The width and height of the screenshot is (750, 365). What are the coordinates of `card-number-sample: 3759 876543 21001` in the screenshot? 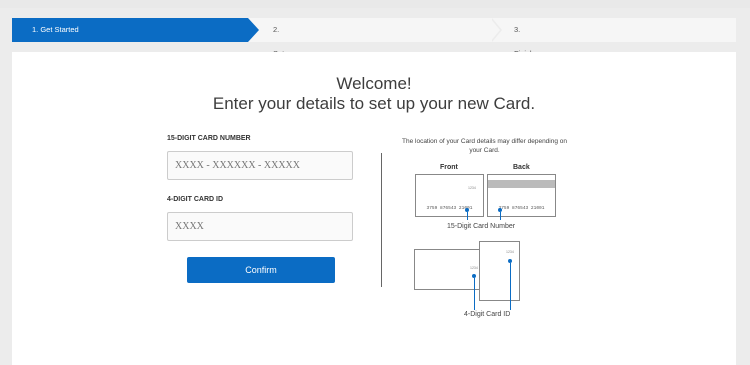 It's located at (449, 208).